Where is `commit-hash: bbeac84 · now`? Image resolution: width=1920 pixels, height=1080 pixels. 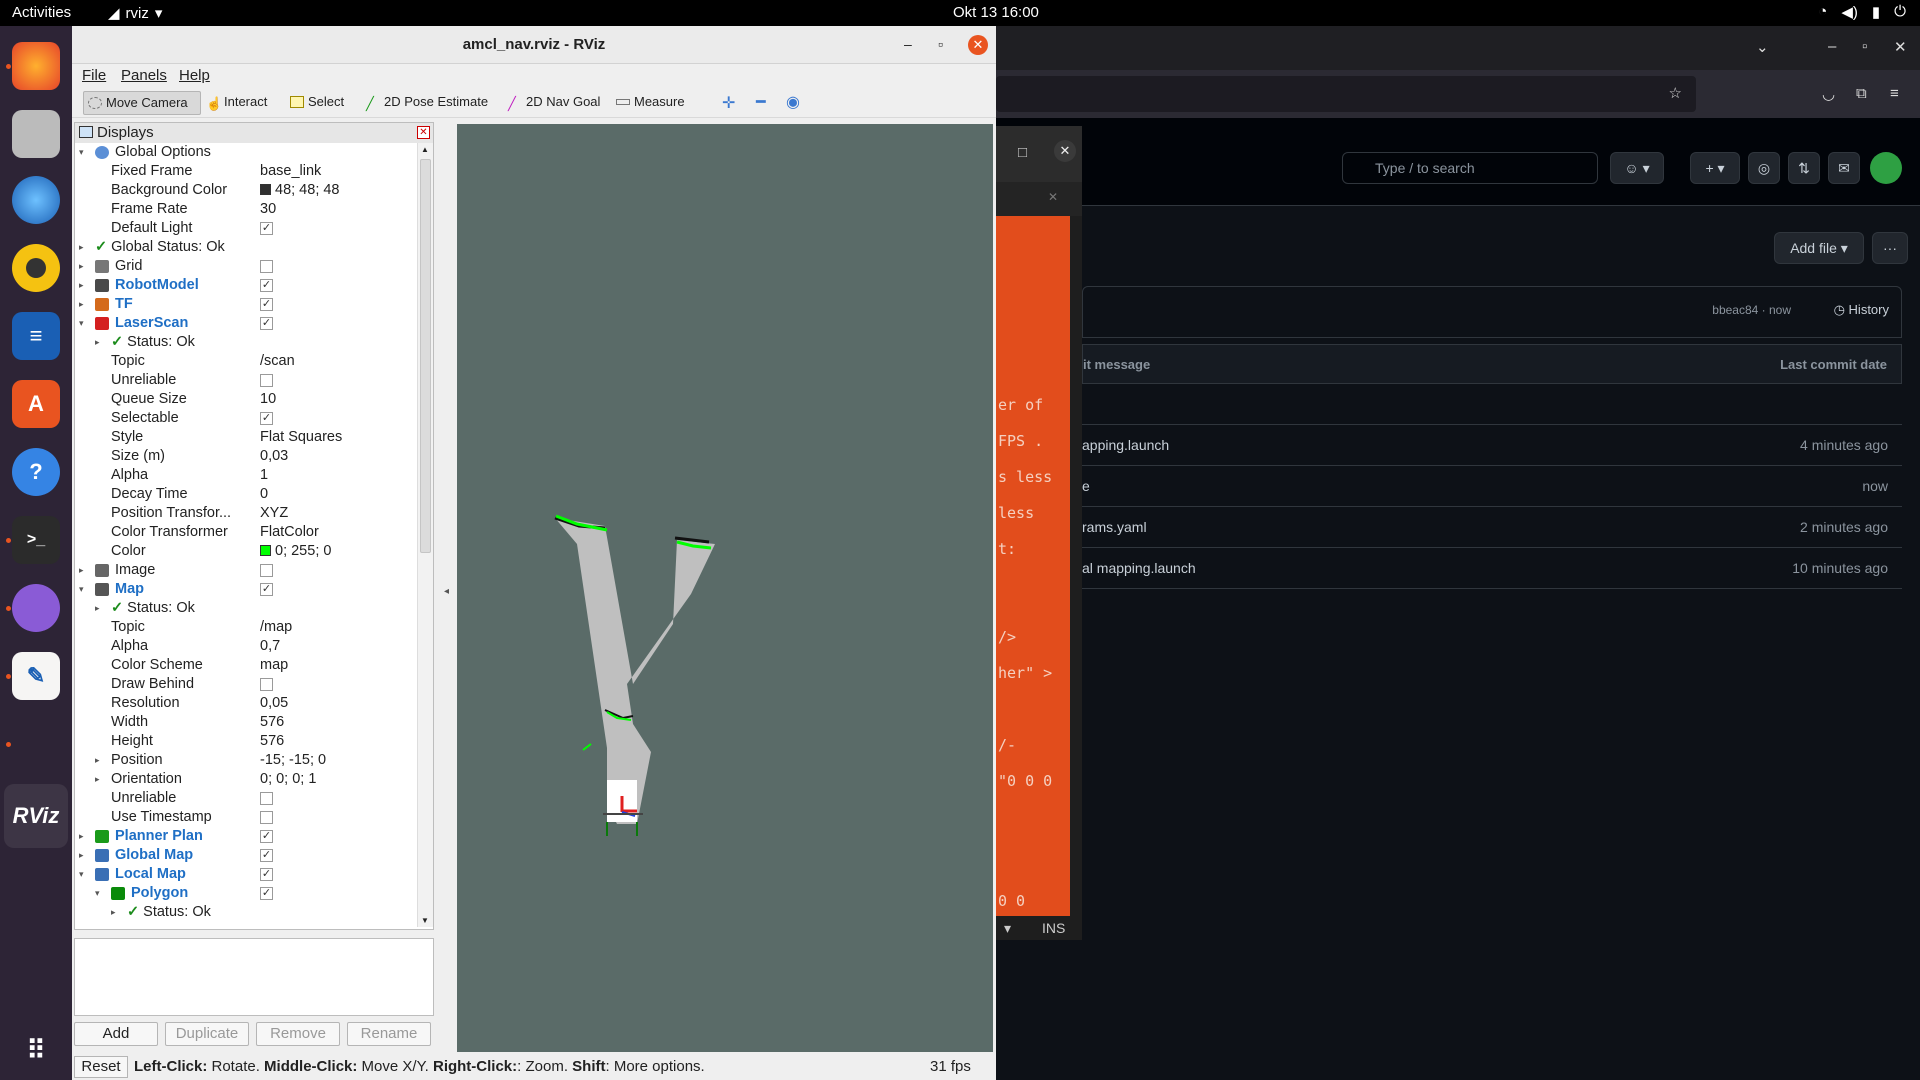 commit-hash: bbeac84 · now is located at coordinates (1751, 310).